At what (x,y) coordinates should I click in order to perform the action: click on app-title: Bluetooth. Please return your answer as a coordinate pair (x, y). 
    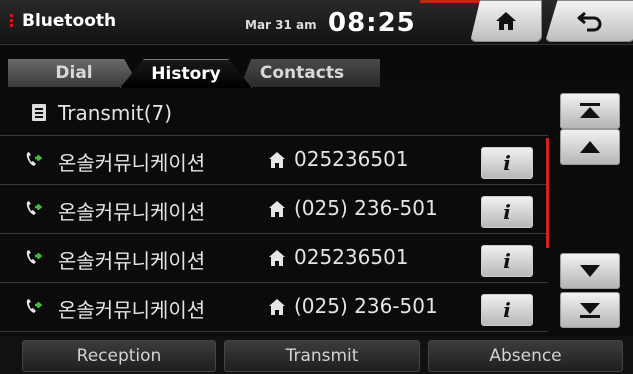
    Looking at the image, I should click on (69, 21).